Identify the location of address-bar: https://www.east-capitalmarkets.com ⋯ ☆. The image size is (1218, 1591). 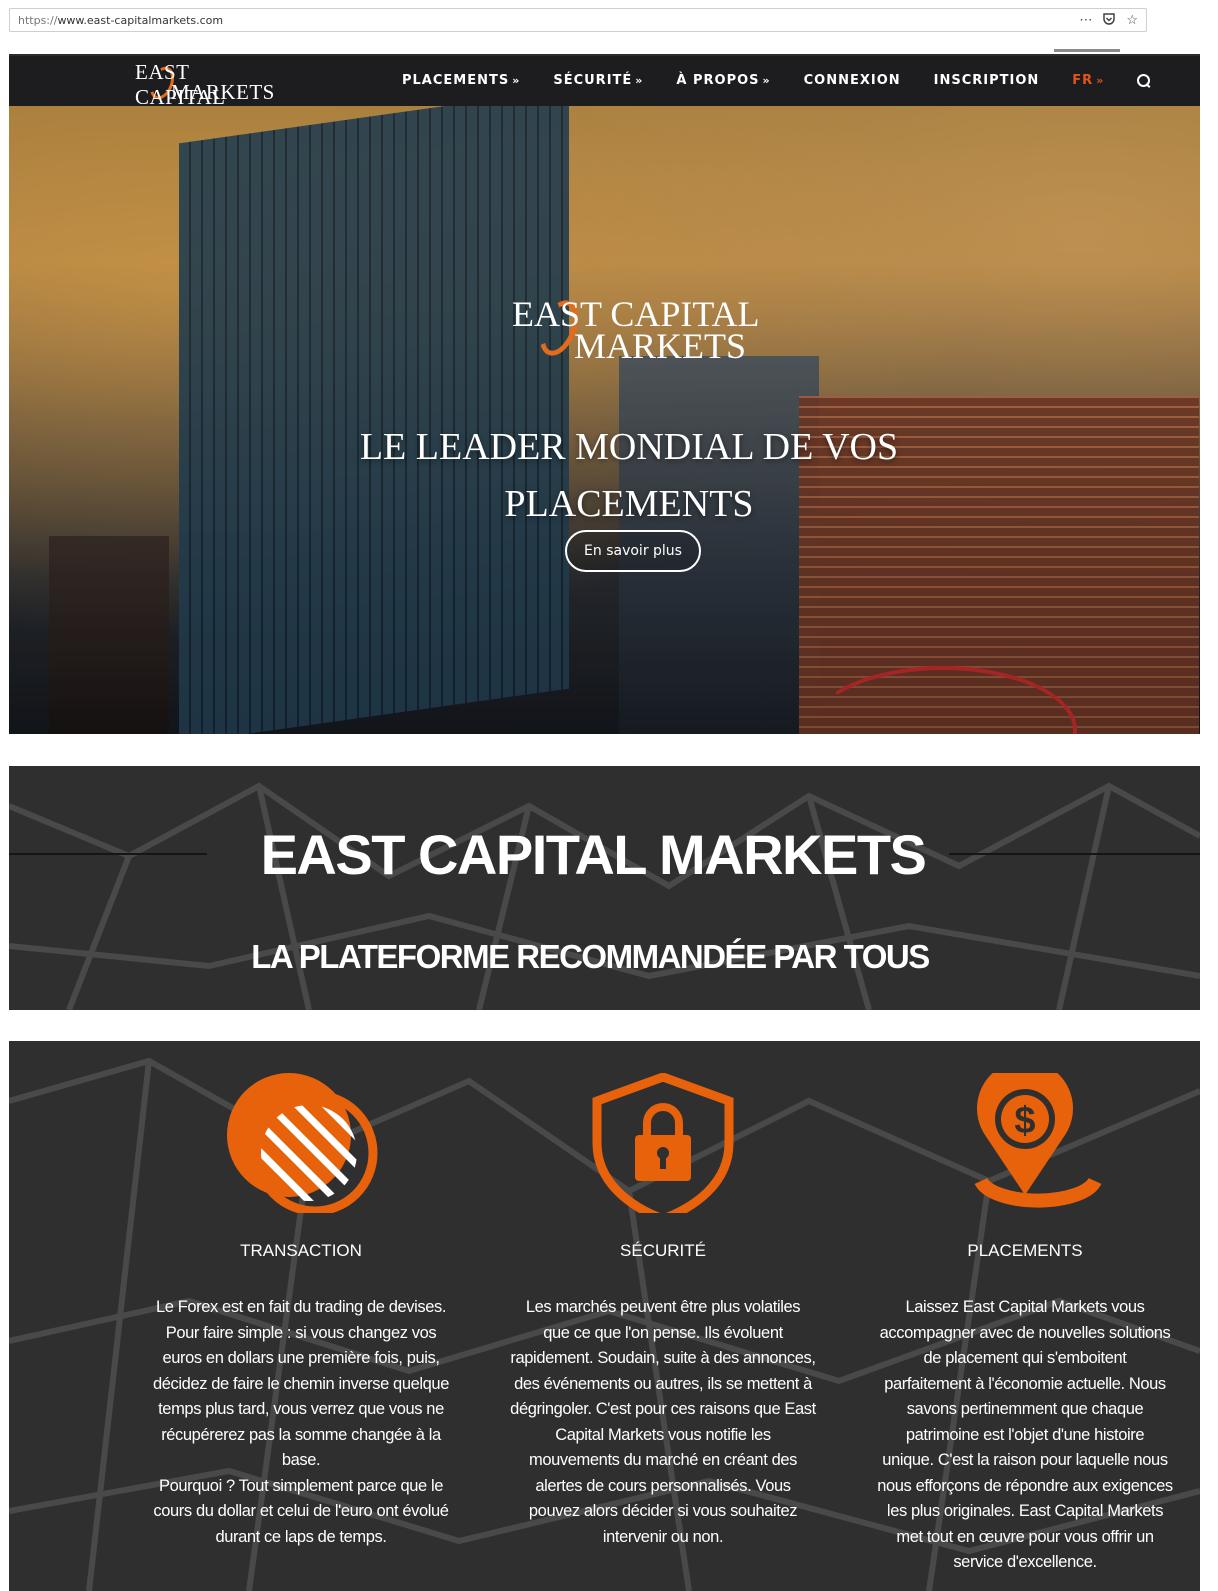
(578, 20).